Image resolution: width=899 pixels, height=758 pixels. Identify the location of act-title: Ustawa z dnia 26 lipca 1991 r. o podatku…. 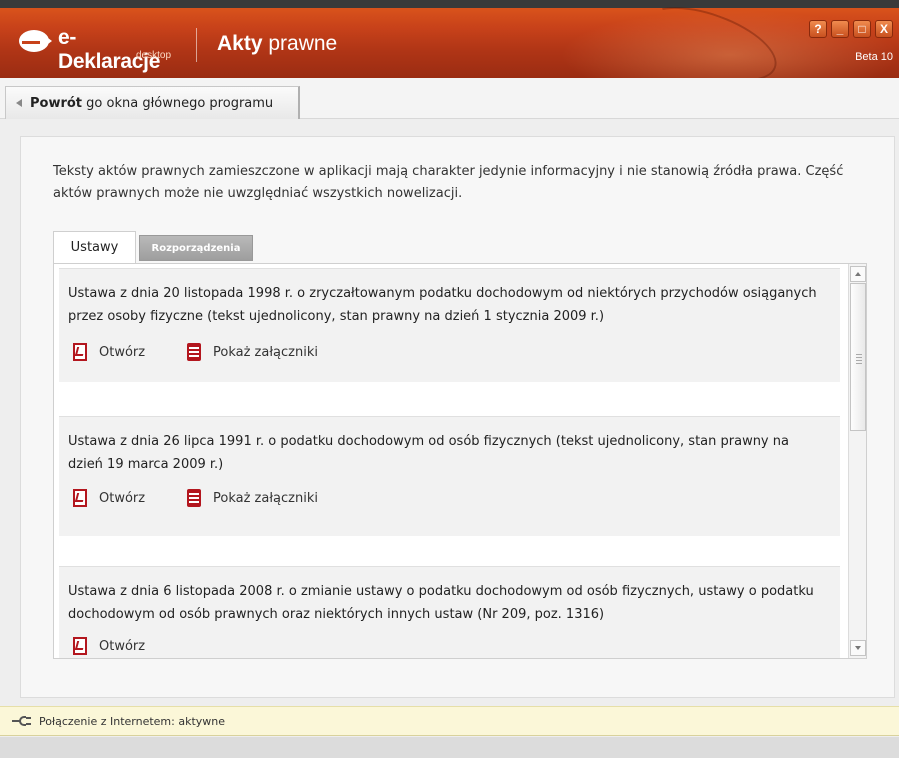
(428, 453).